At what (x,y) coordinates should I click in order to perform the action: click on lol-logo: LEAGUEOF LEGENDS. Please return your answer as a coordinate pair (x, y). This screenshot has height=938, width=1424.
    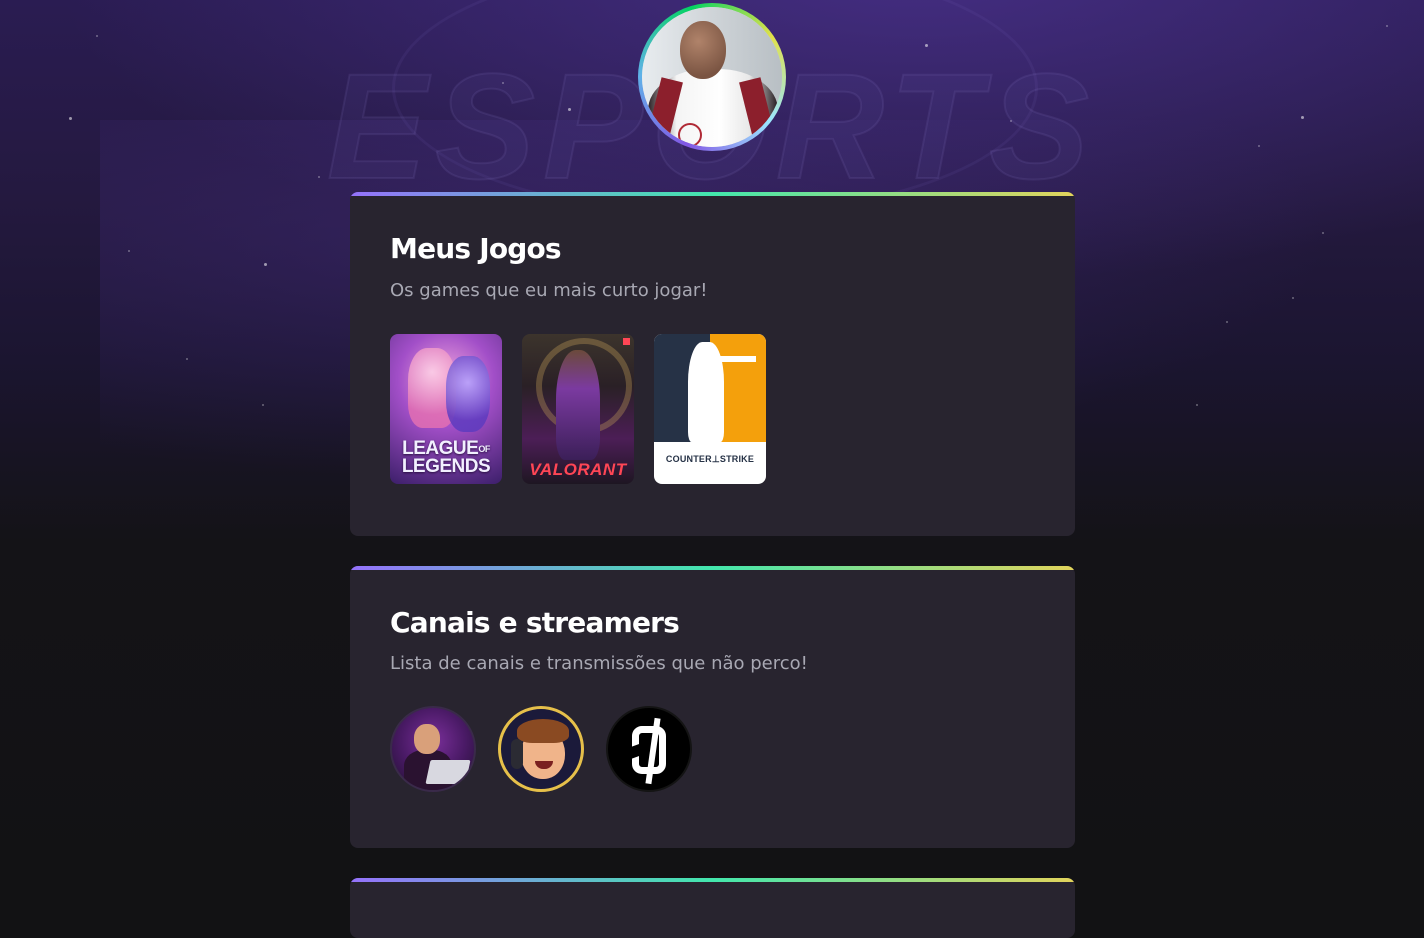
    Looking at the image, I should click on (446, 458).